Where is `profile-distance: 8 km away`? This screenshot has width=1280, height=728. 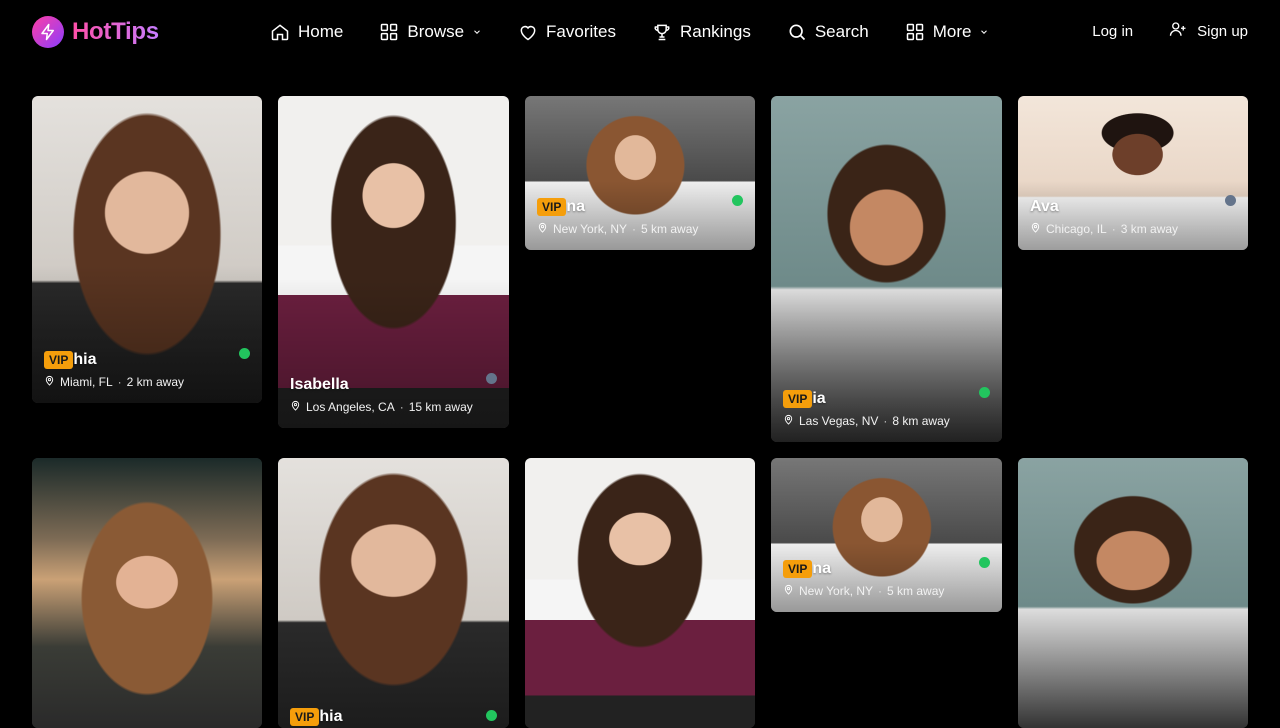
profile-distance: 8 km away is located at coordinates (921, 421).